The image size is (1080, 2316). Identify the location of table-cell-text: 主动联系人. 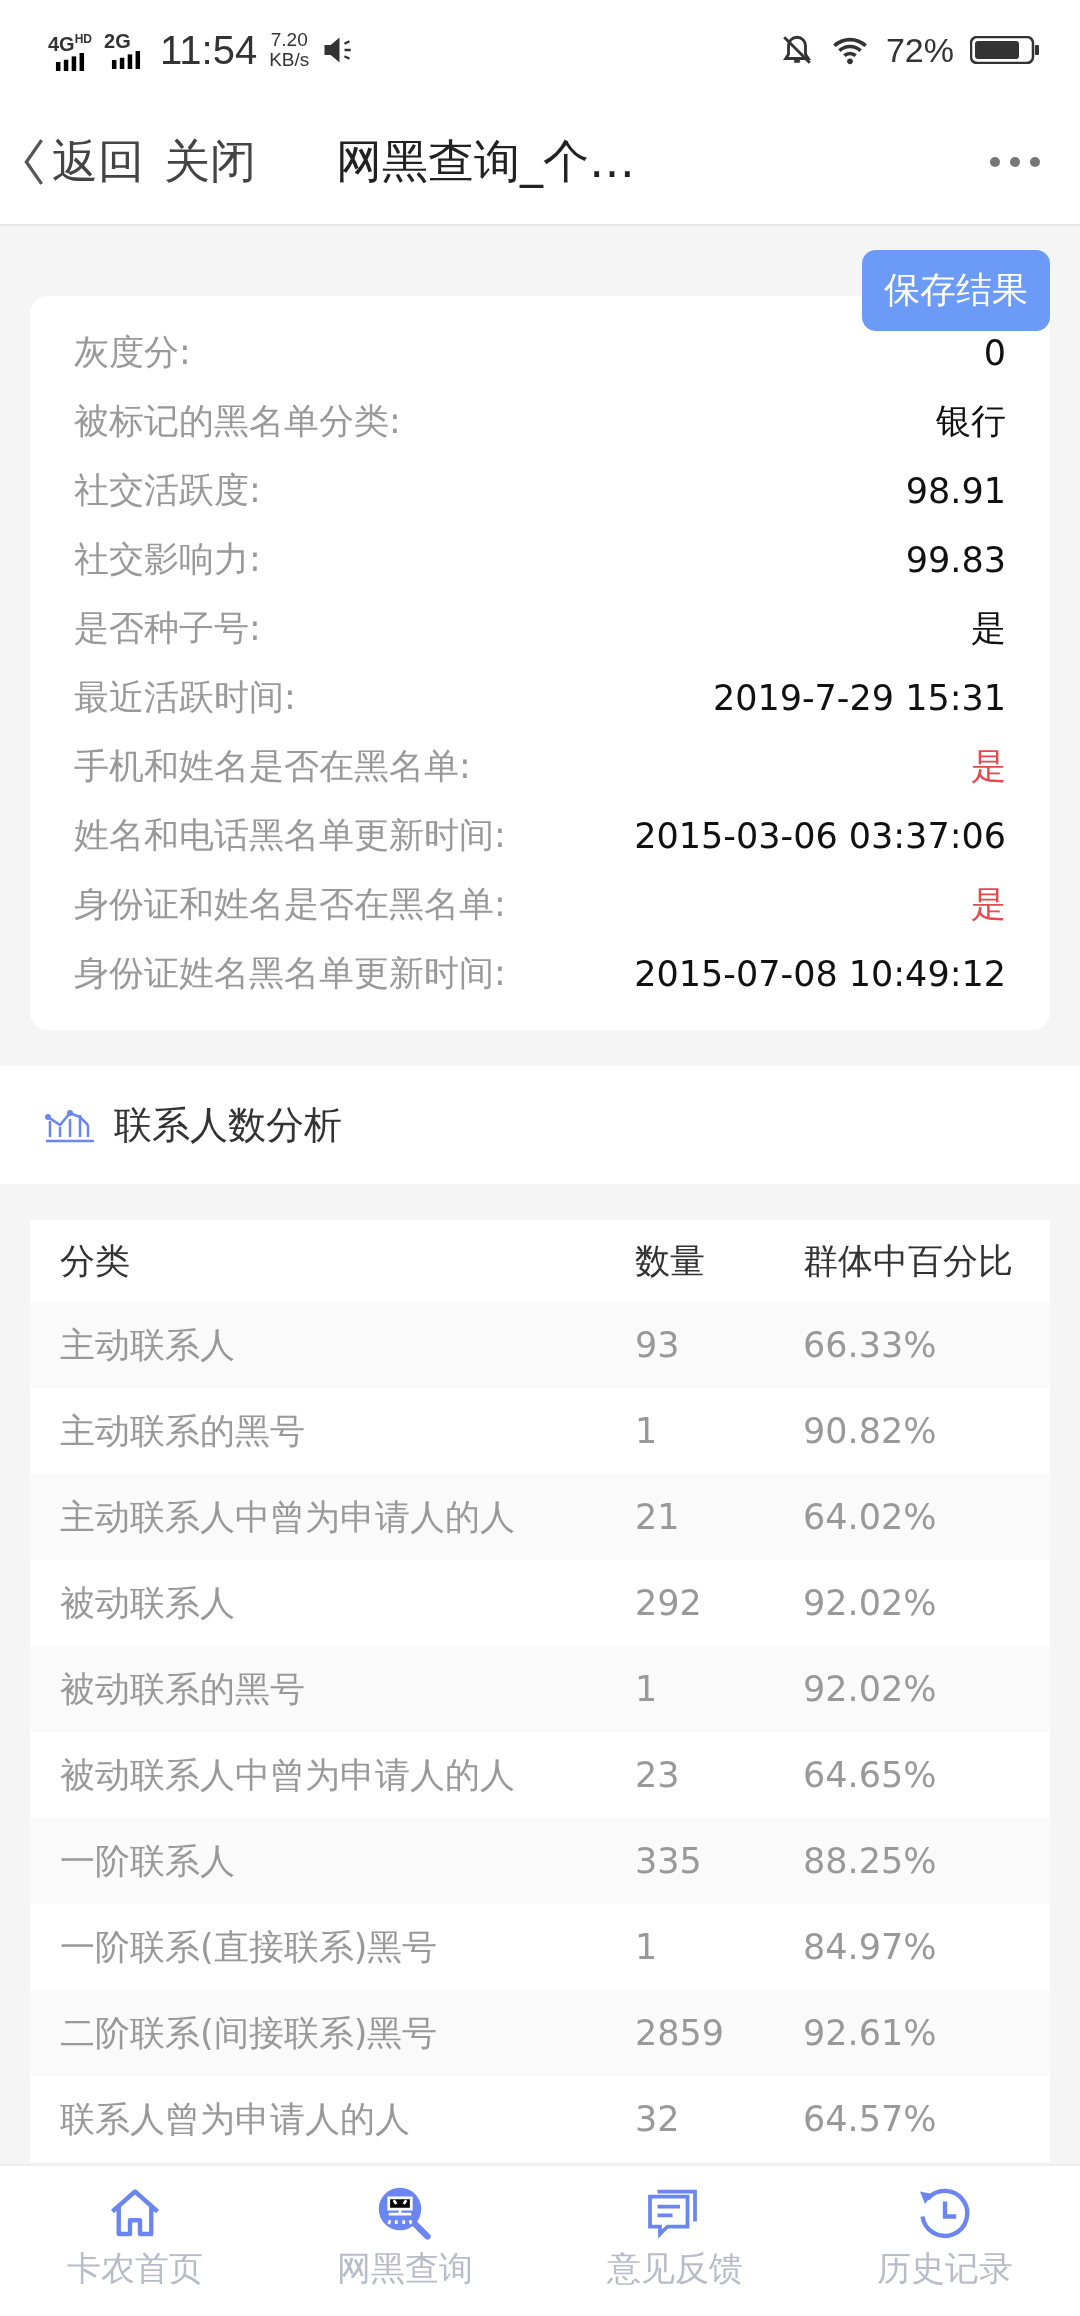
(148, 1345).